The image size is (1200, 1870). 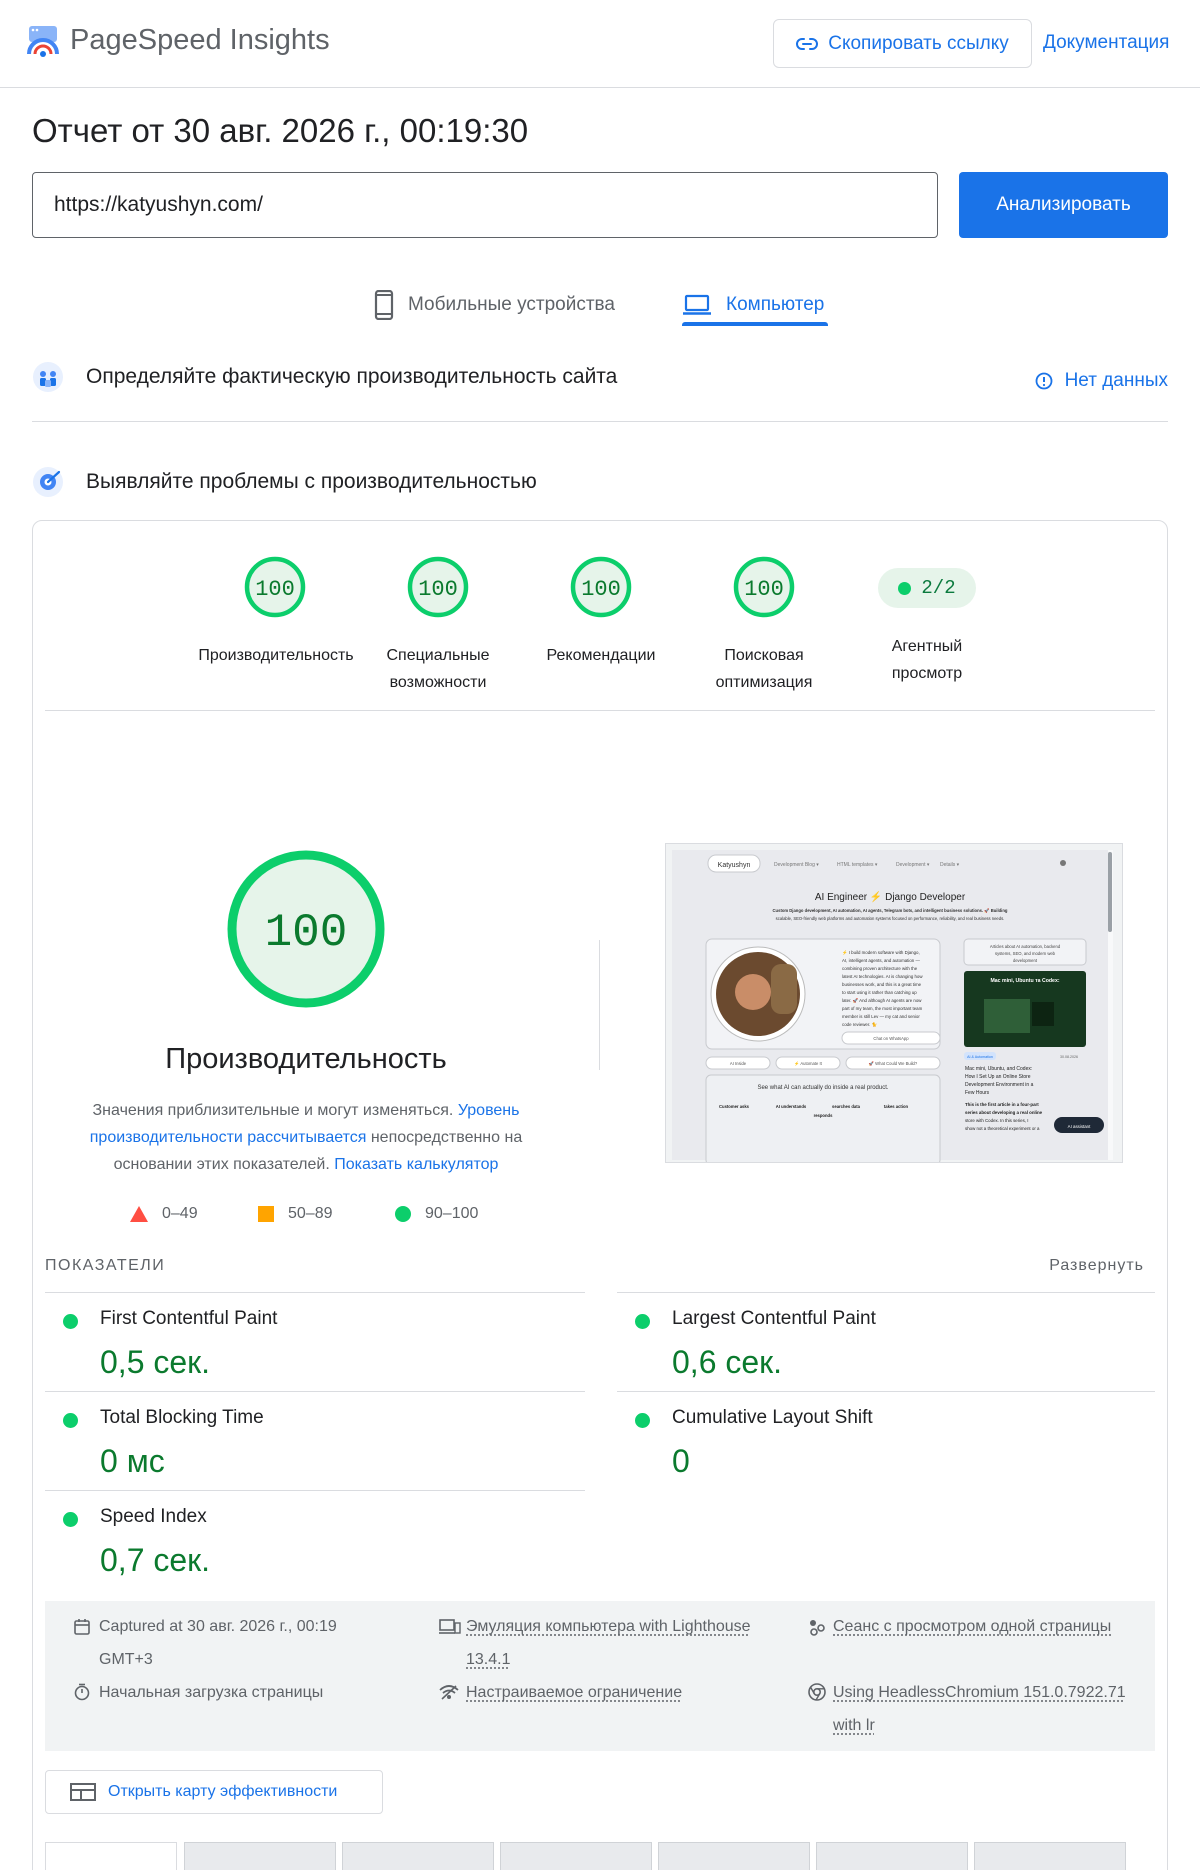 I want to click on metrics-header: ПОКАЗАТЕЛИ, so click(x=105, y=1265).